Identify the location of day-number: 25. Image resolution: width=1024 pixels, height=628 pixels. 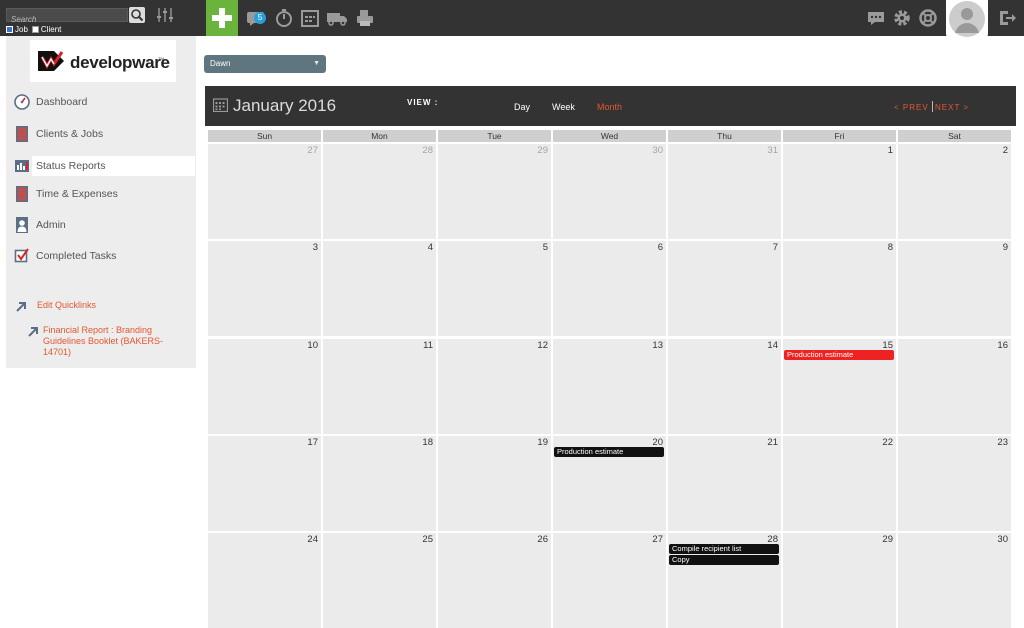
(427, 540).